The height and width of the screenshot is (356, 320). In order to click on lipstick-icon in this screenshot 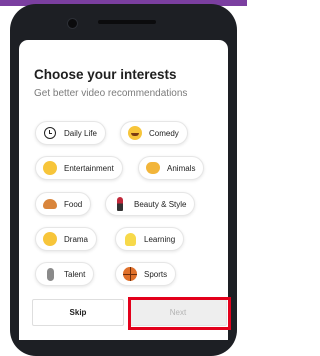, I will do `click(120, 204)`.